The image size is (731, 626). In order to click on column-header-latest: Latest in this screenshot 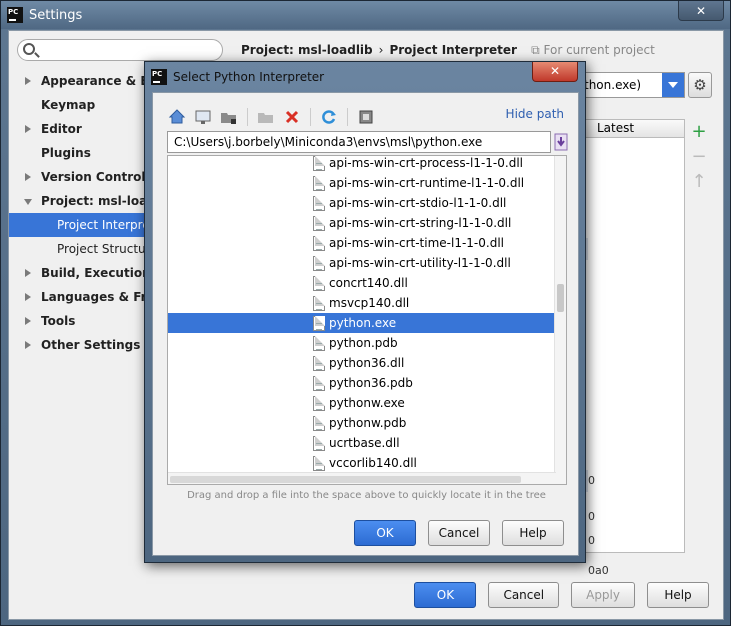, I will do `click(627, 129)`.